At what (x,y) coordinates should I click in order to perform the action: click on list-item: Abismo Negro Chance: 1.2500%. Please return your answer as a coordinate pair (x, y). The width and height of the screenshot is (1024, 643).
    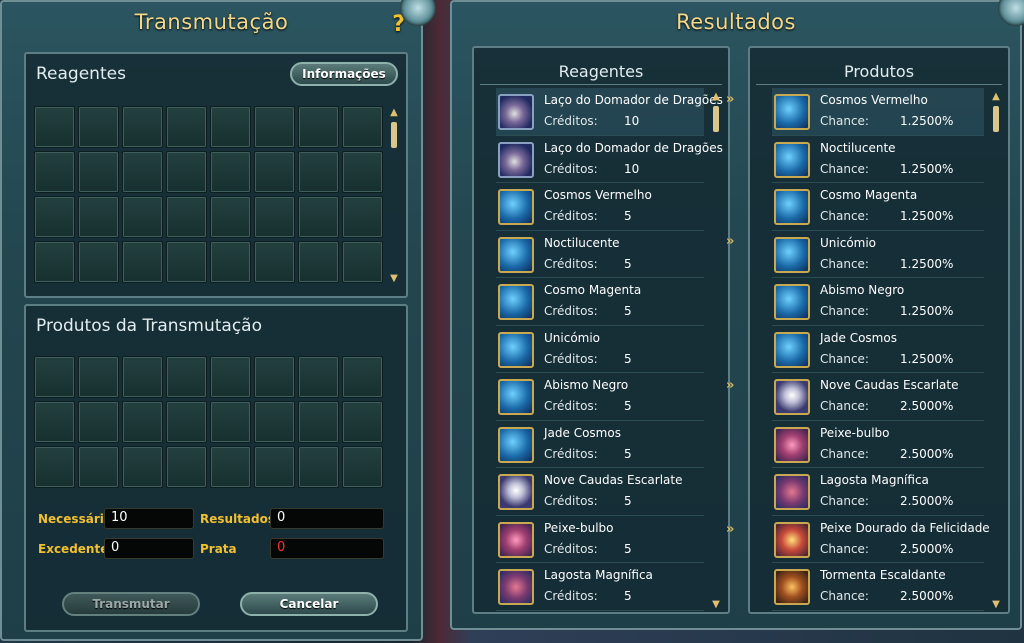
    Looking at the image, I should click on (878, 302).